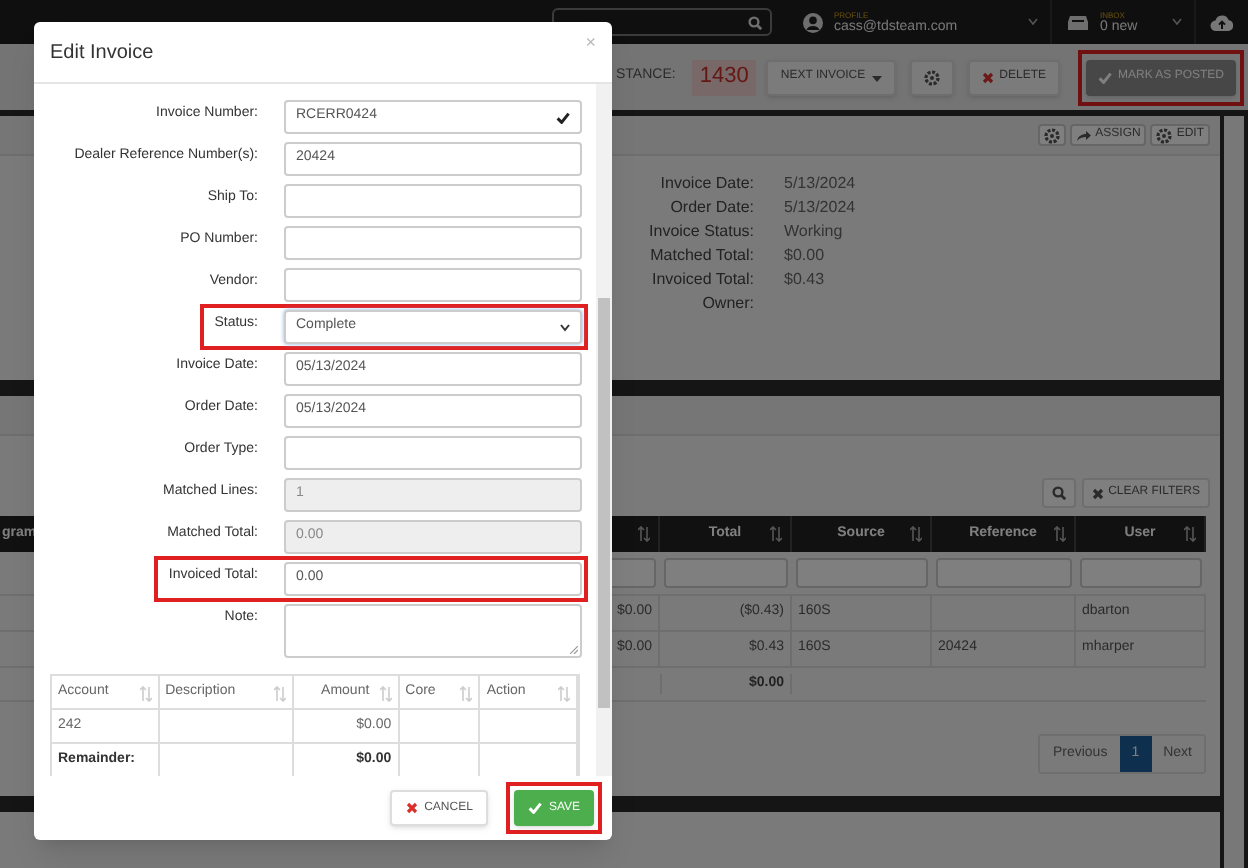 Image resolution: width=1248 pixels, height=868 pixels. I want to click on dialog-scrollbar, so click(604, 430).